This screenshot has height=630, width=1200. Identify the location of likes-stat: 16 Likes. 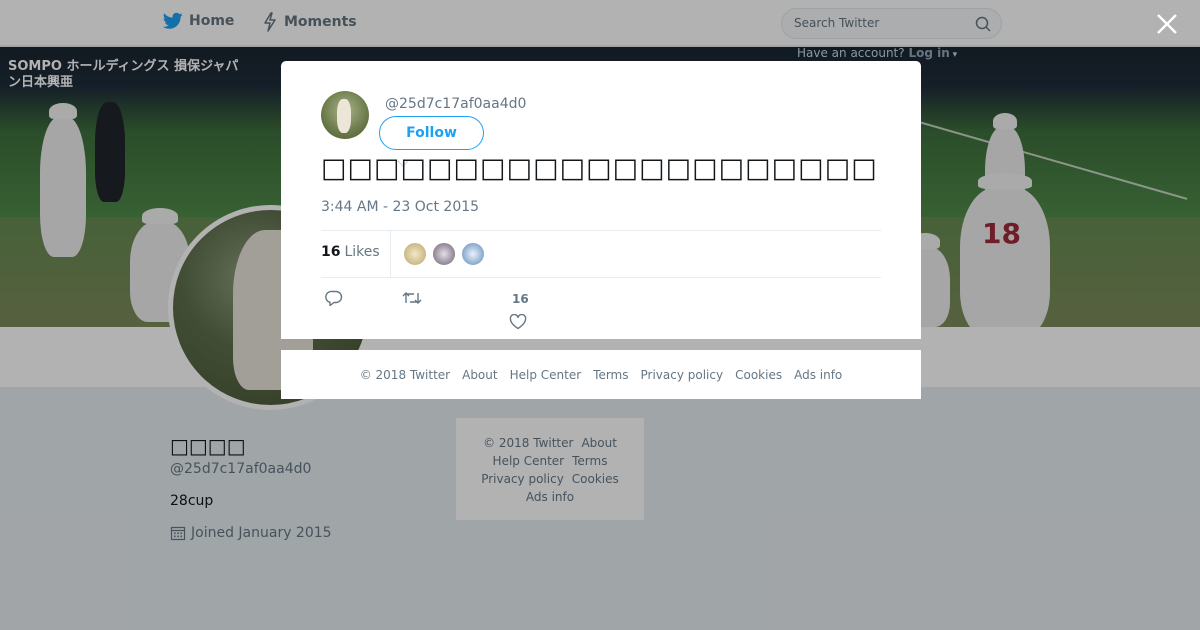
(350, 252).